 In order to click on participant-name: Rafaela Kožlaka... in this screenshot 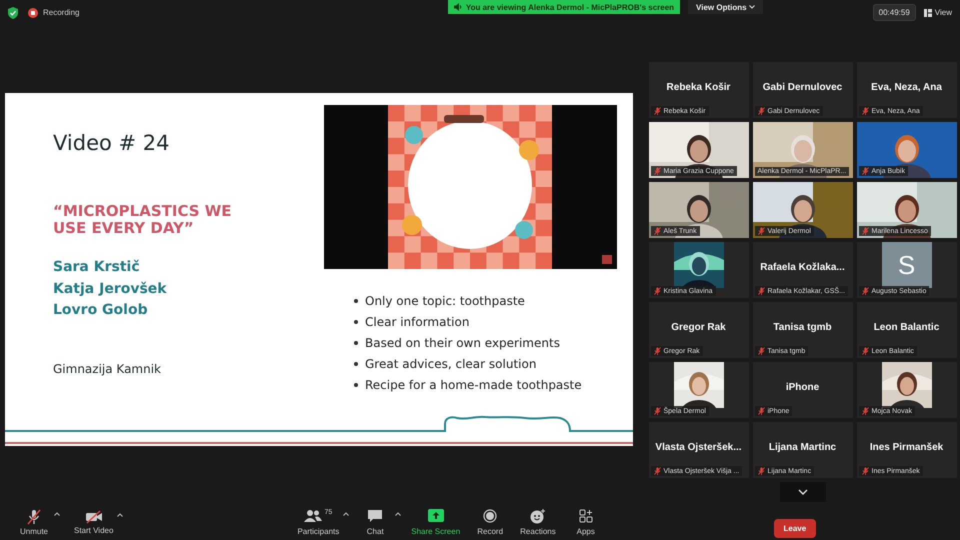, I will do `click(802, 267)`.